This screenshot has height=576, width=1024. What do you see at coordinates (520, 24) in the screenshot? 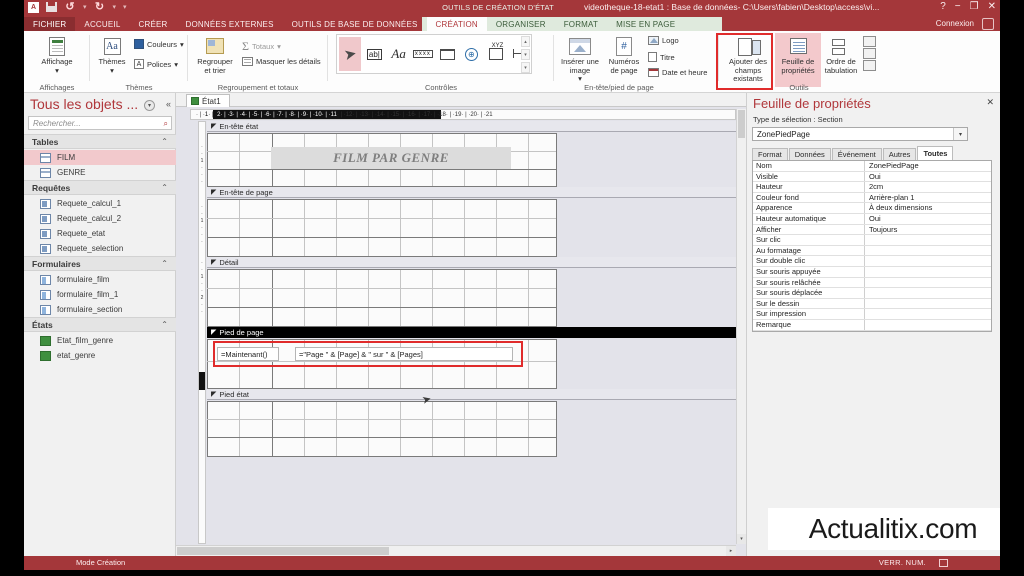
I see `tab-organiser: ORGANISER` at bounding box center [520, 24].